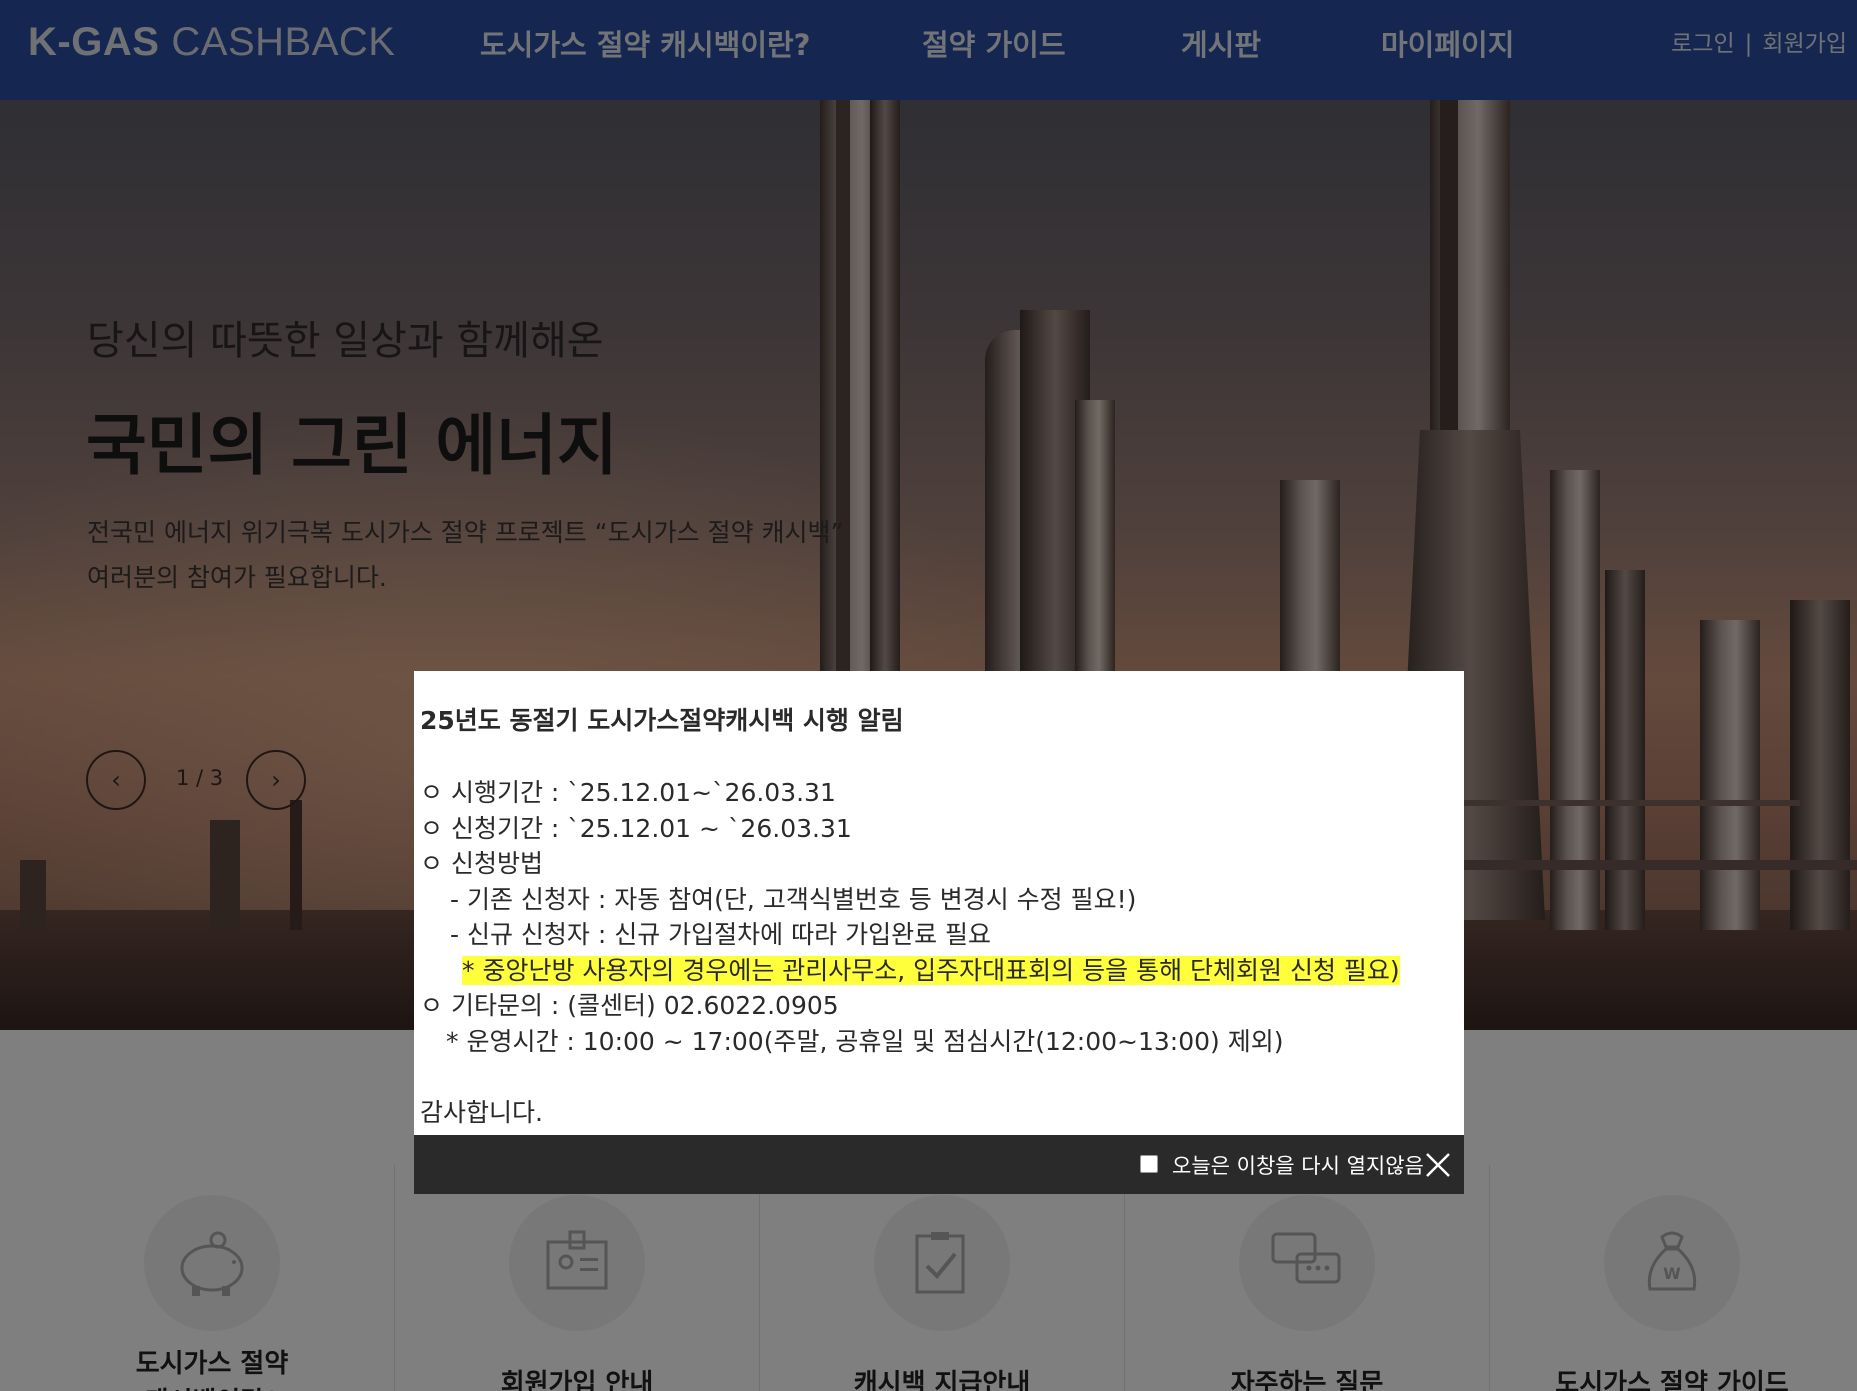  Describe the element at coordinates (793, 899) in the screenshot. I see `notice-line: - 기존 신청자 : 자동 참여(단, 고객식별번호 등 변경시 수정 필요!)` at that location.